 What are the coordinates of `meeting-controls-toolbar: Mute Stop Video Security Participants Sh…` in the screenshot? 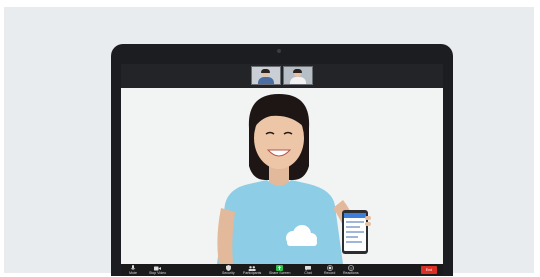 It's located at (282, 270).